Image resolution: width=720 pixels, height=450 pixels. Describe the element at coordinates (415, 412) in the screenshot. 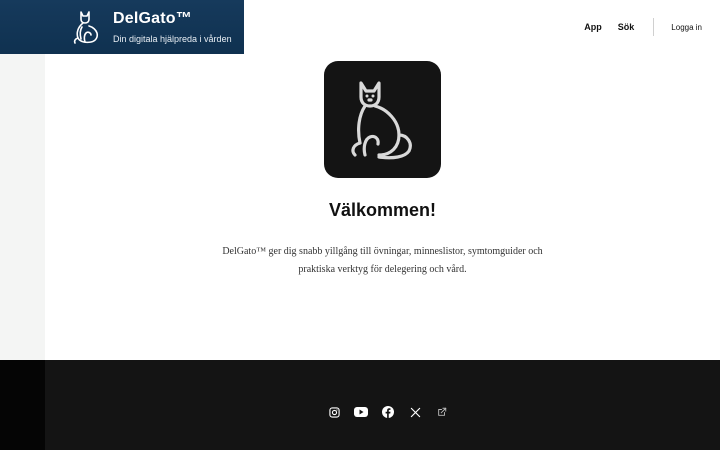

I see `x-icon` at that location.